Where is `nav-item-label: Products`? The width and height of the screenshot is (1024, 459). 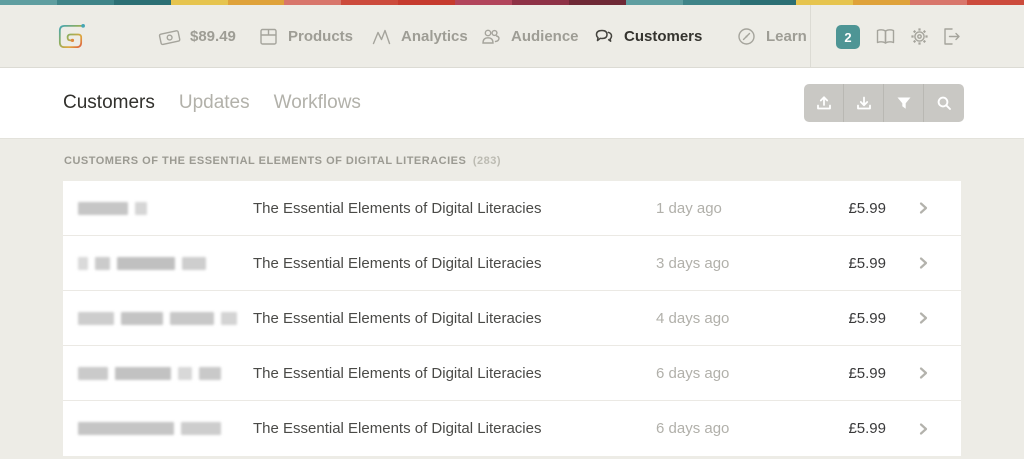
nav-item-label: Products is located at coordinates (321, 36).